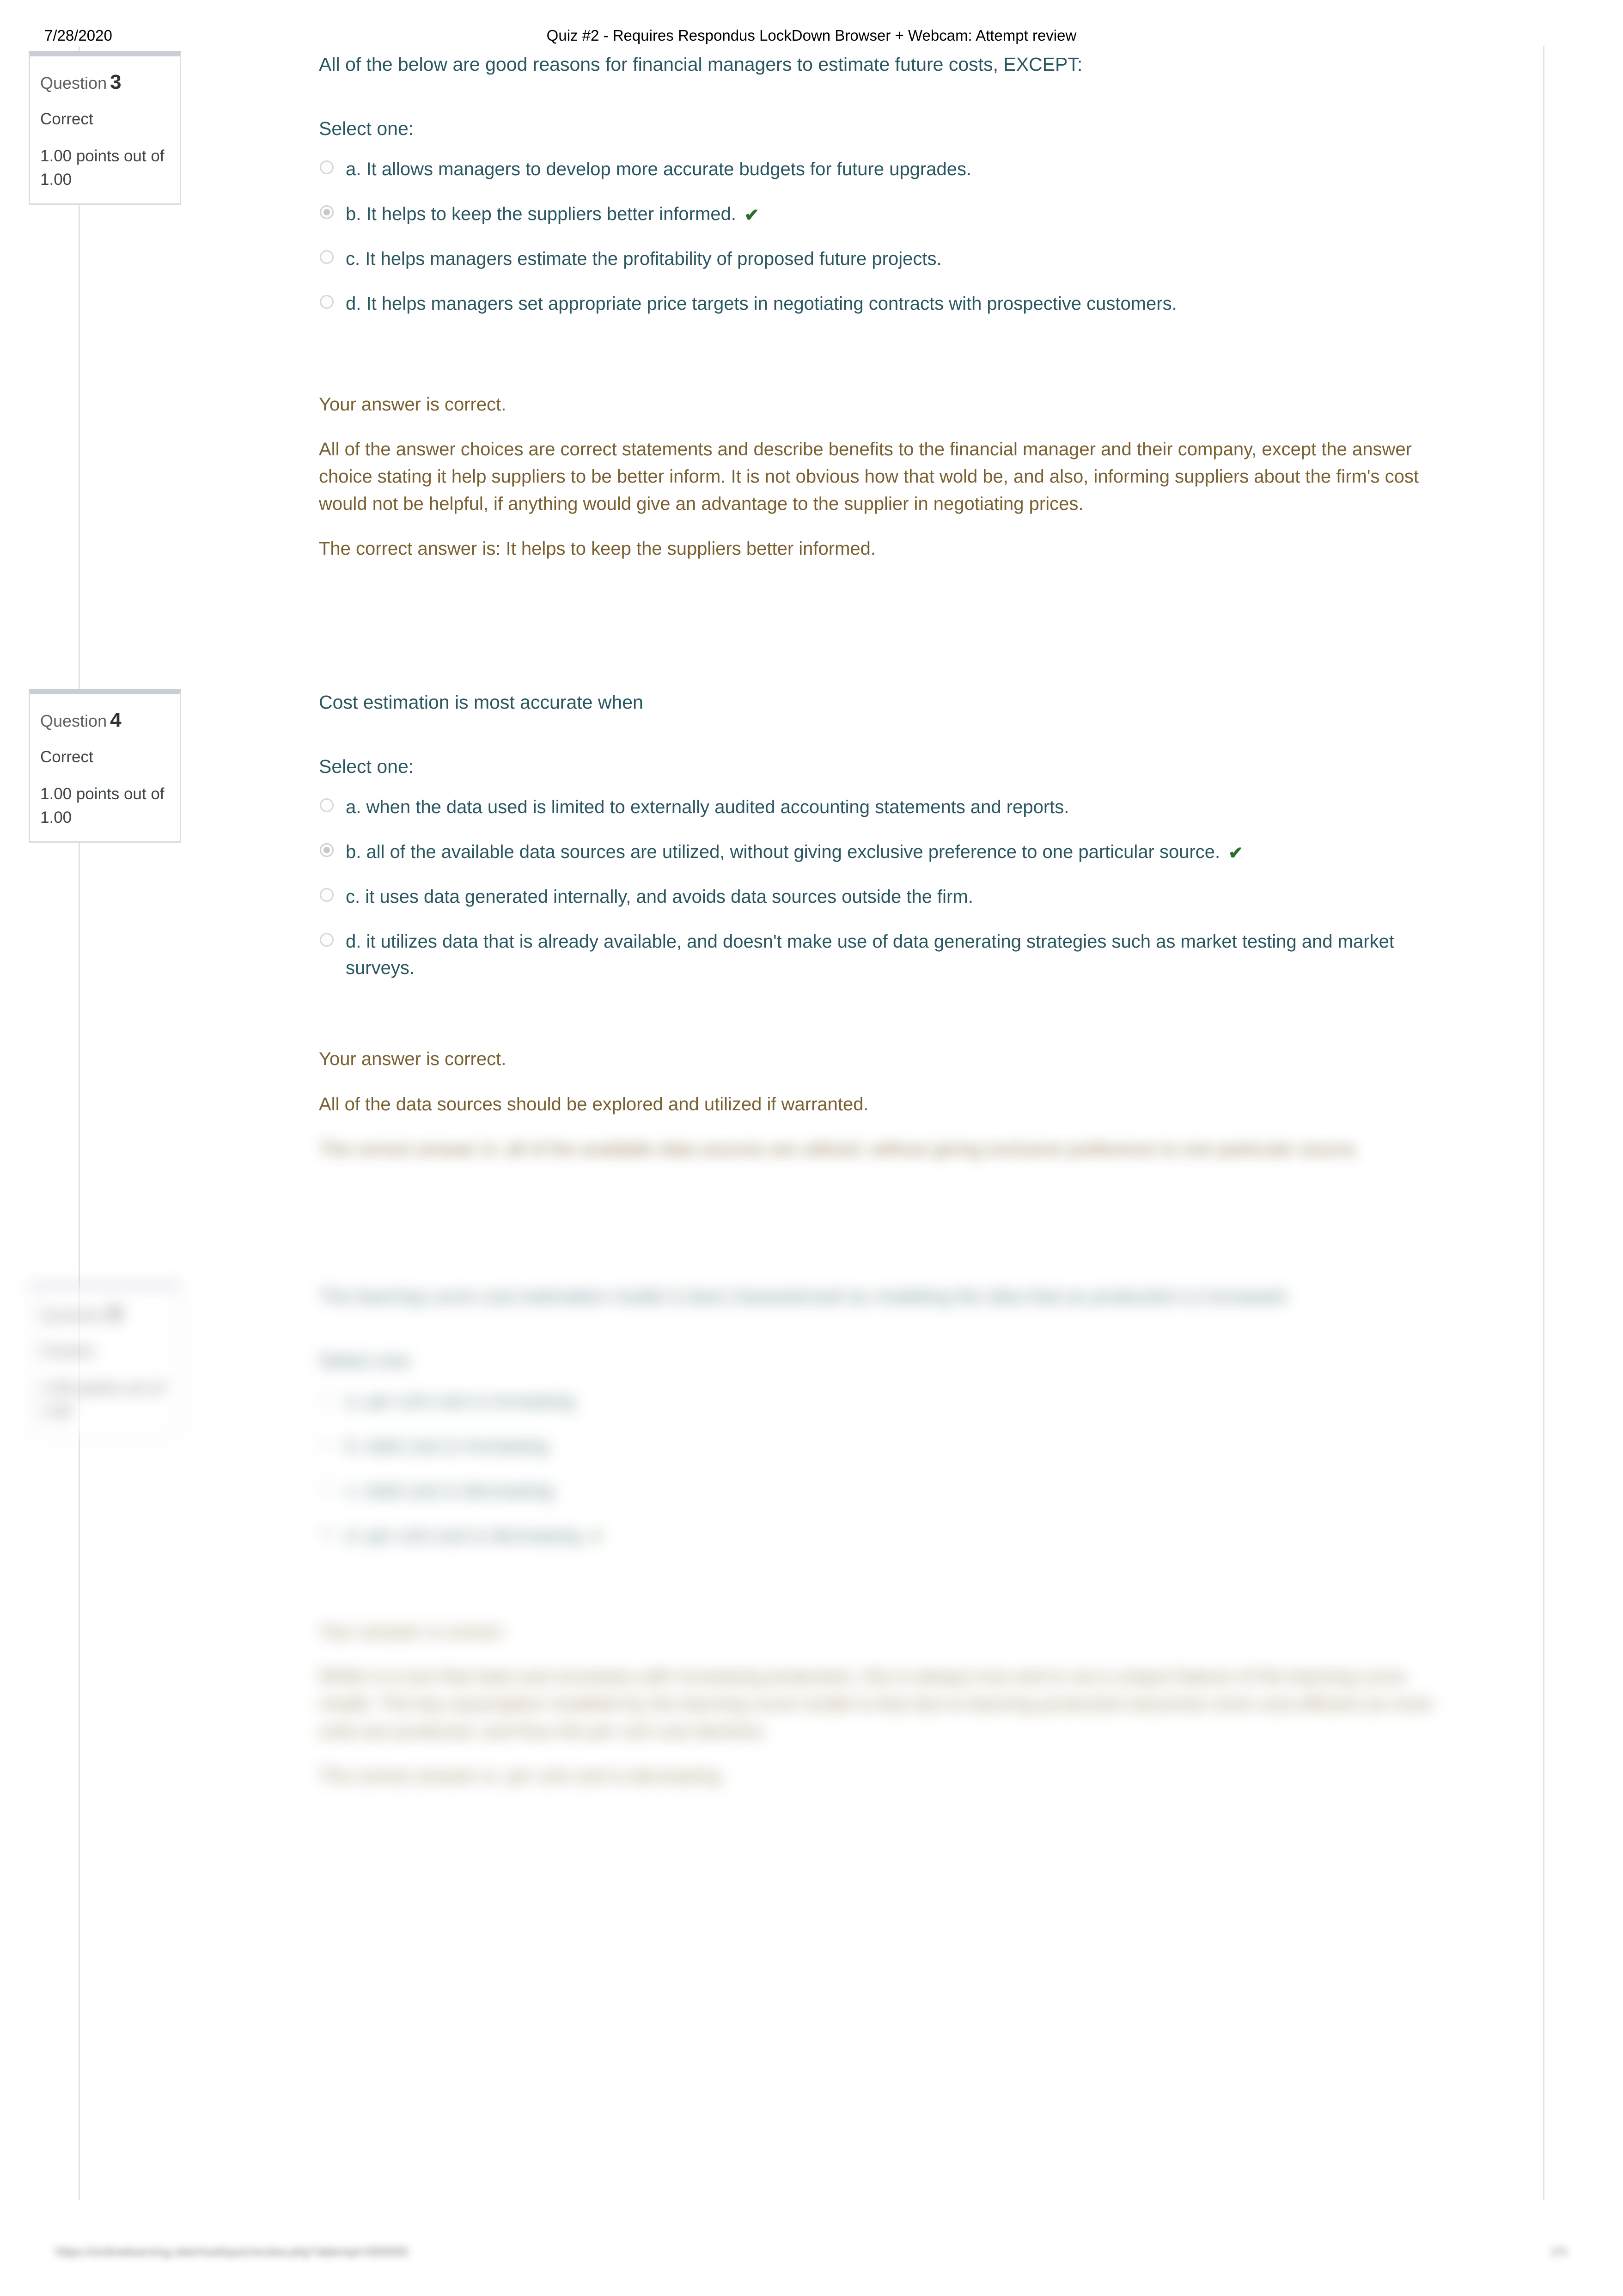 Image resolution: width=1623 pixels, height=2296 pixels. Describe the element at coordinates (413, 404) in the screenshot. I see `feedback-status-3: Your answer is correct.` at that location.